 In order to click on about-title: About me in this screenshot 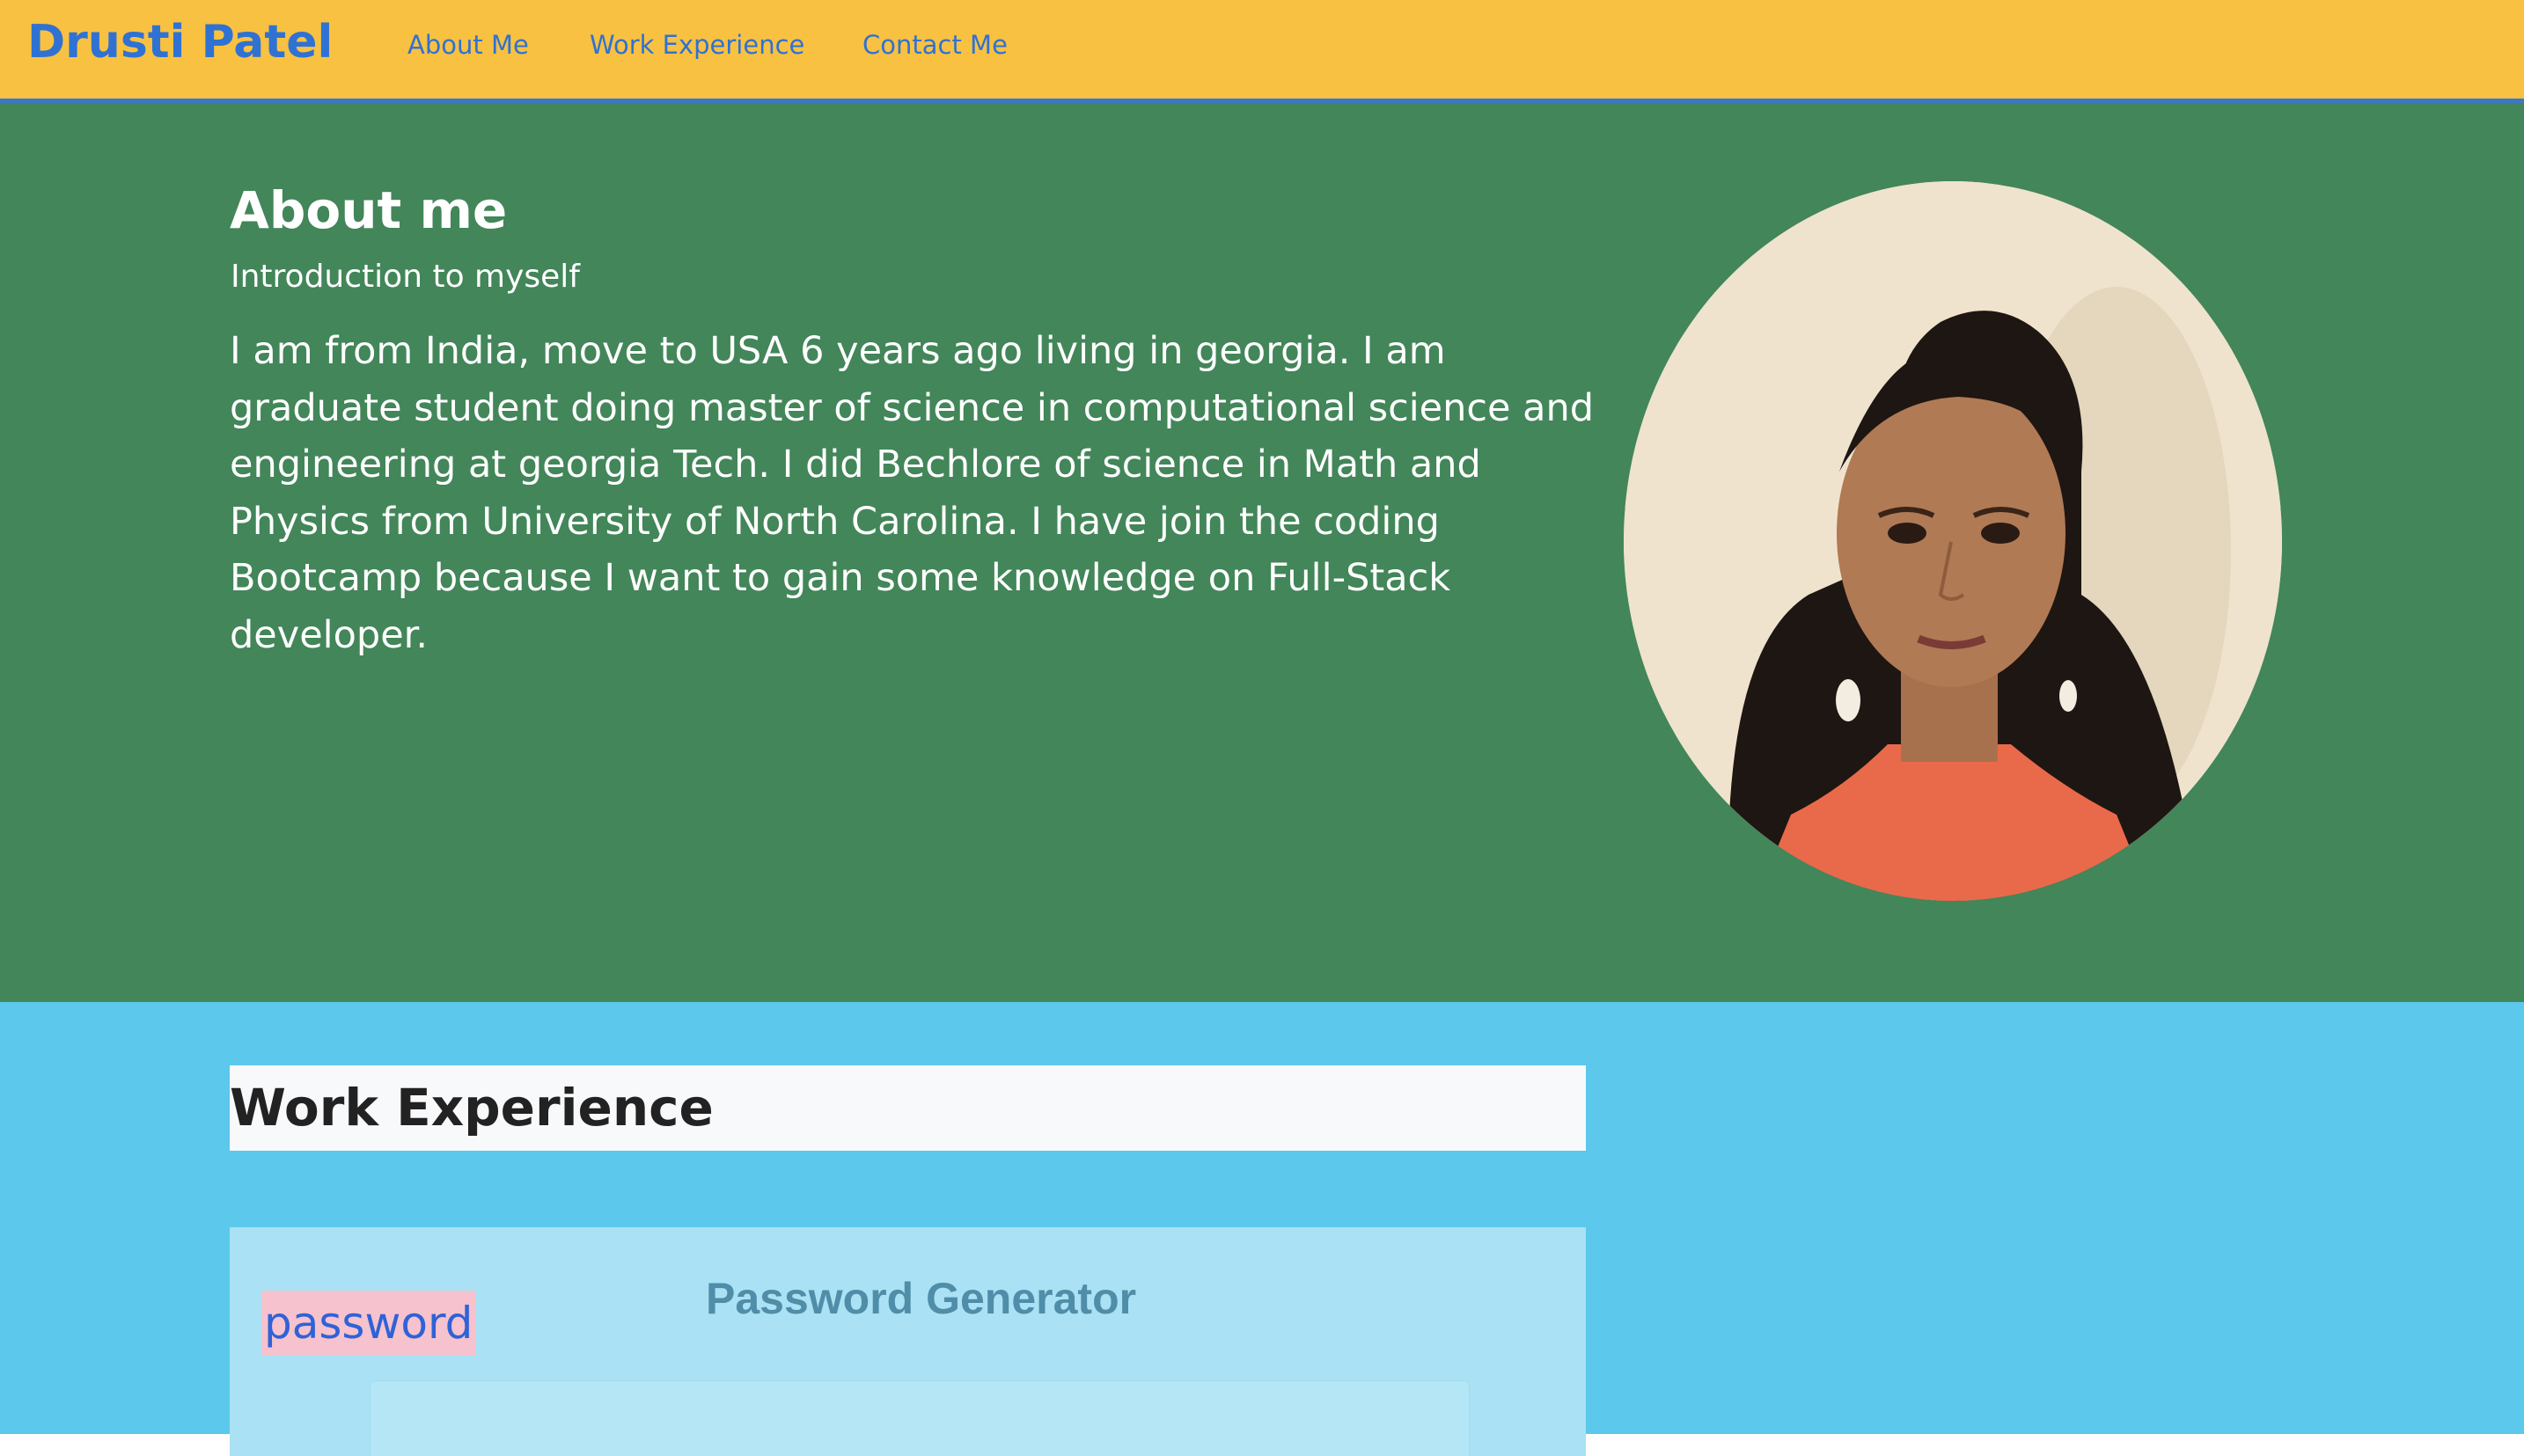, I will do `click(369, 210)`.